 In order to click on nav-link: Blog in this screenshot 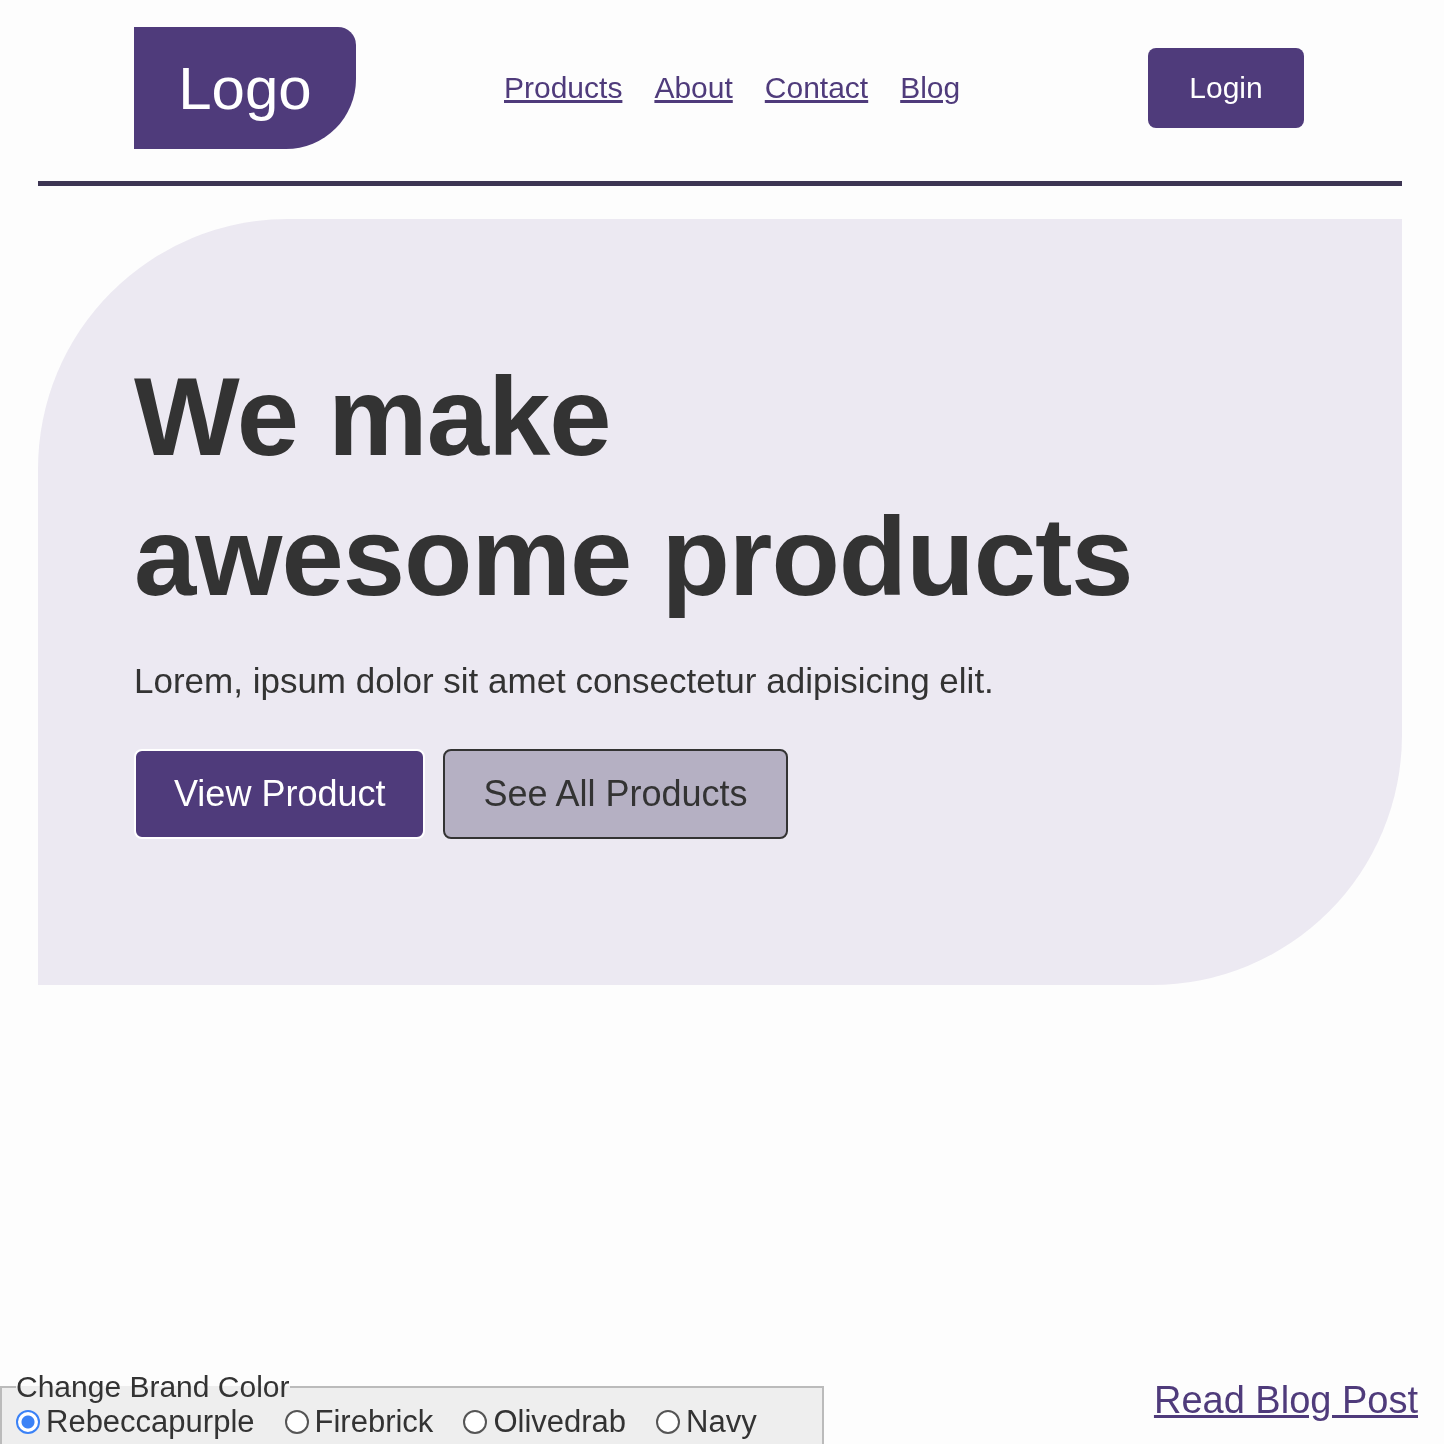, I will do `click(930, 88)`.